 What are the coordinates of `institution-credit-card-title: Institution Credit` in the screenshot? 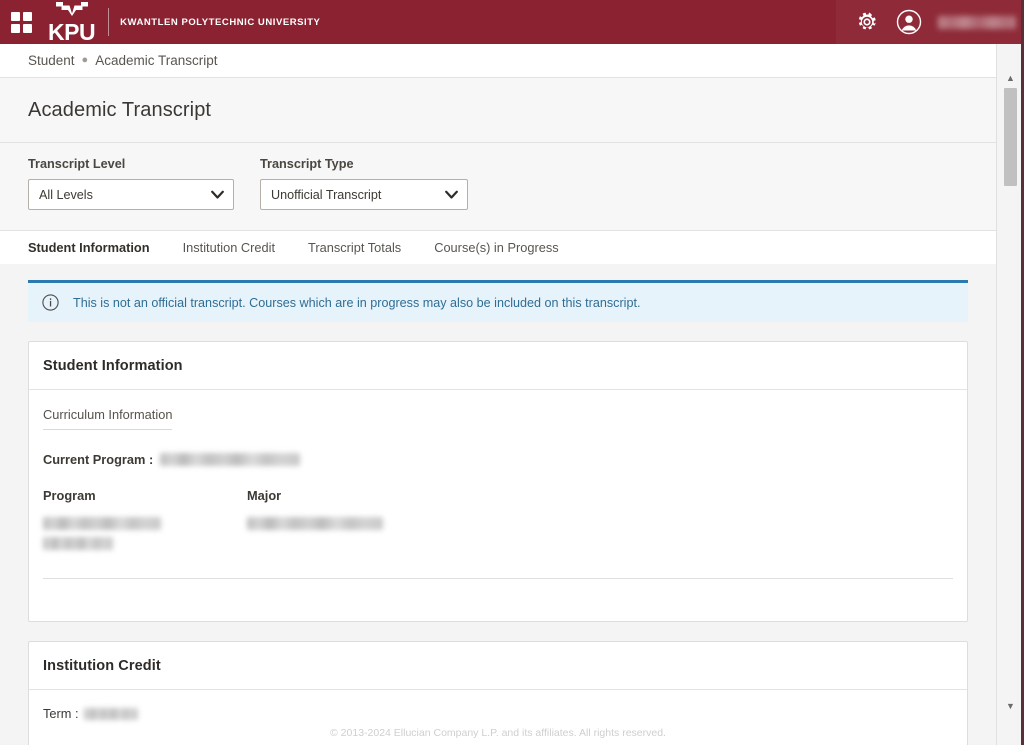 It's located at (102, 666).